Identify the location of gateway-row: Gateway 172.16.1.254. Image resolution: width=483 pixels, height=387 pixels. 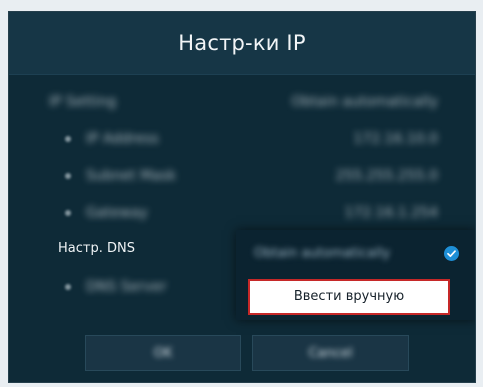
(242, 213).